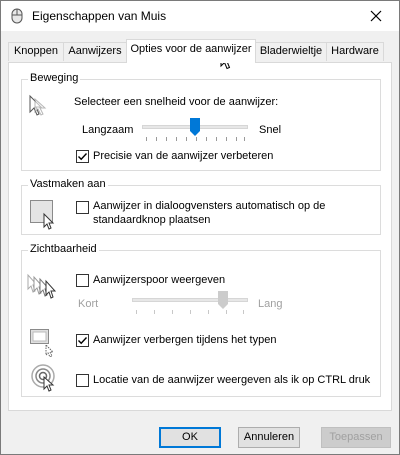 Image resolution: width=400 pixels, height=455 pixels. What do you see at coordinates (54, 78) in the screenshot?
I see `motion-group-title: Beweging` at bounding box center [54, 78].